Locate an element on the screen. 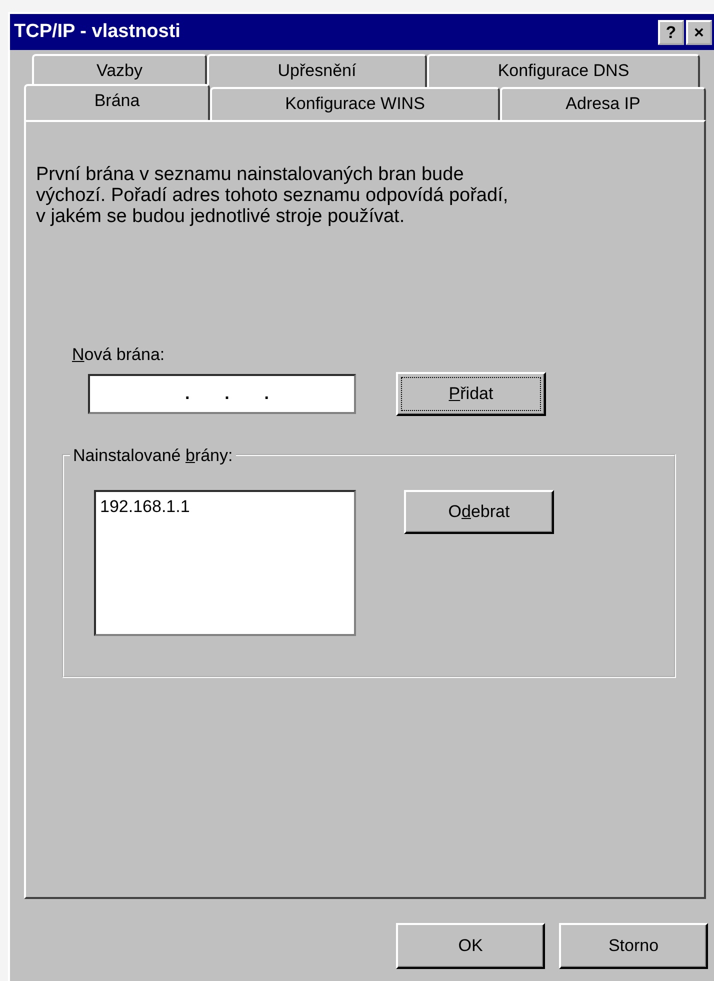 The width and height of the screenshot is (714, 981). list-item: 192.168.1.1 is located at coordinates (225, 506).